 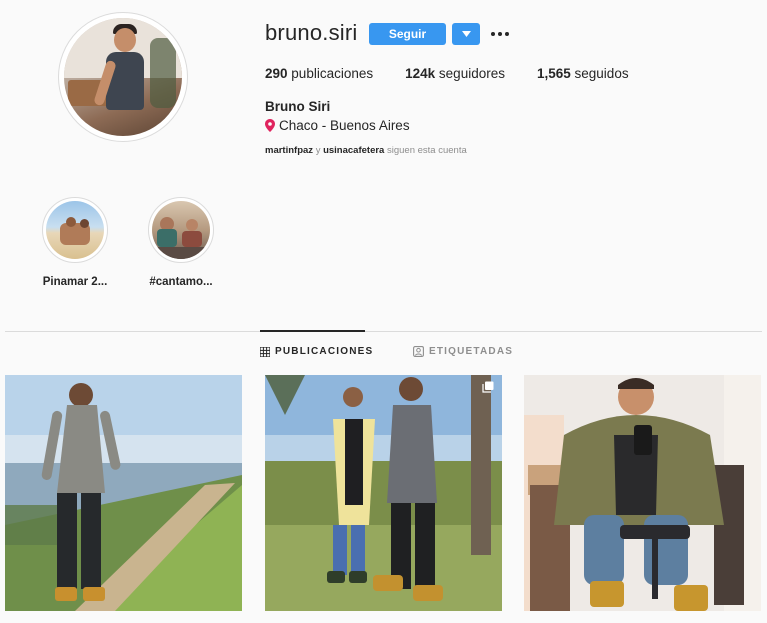 I want to click on post-image-mirror-selfie, so click(x=642, y=493).